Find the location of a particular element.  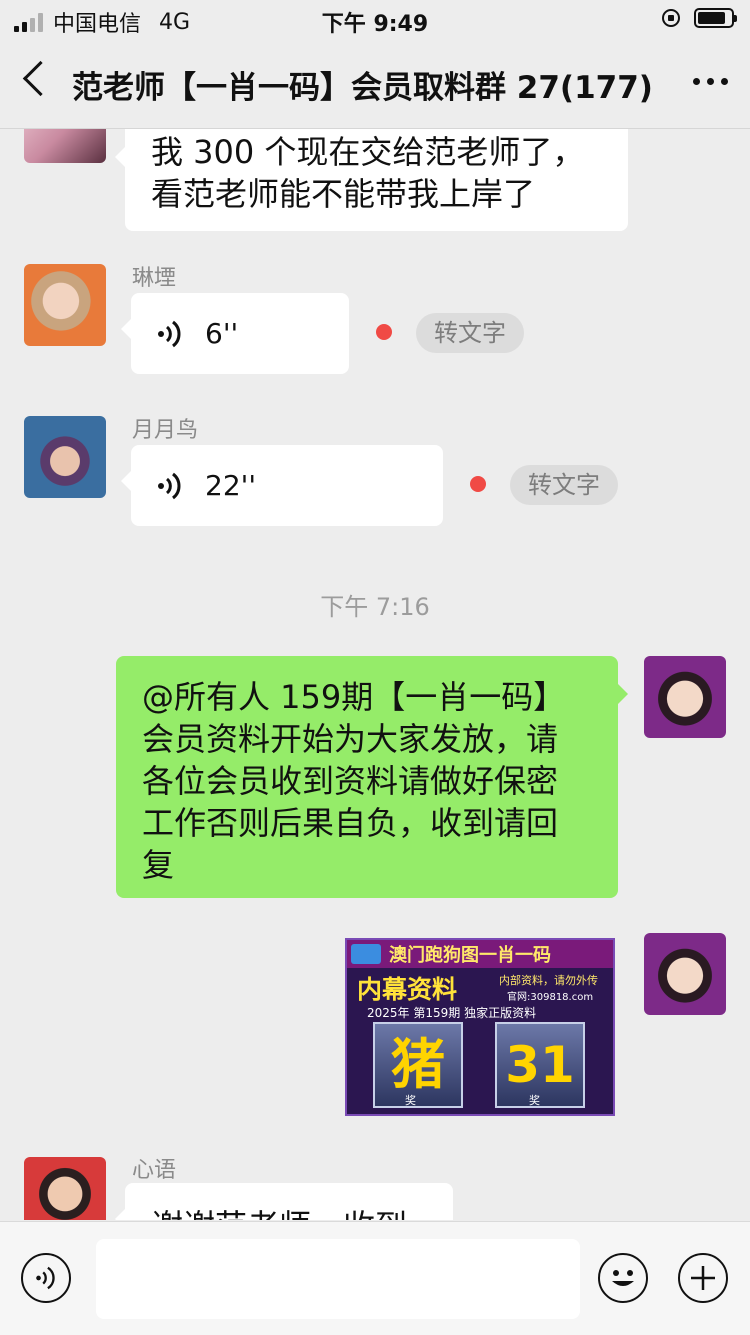

message-bubble: 谢谢范老师，收到 is located at coordinates (284, 1201).